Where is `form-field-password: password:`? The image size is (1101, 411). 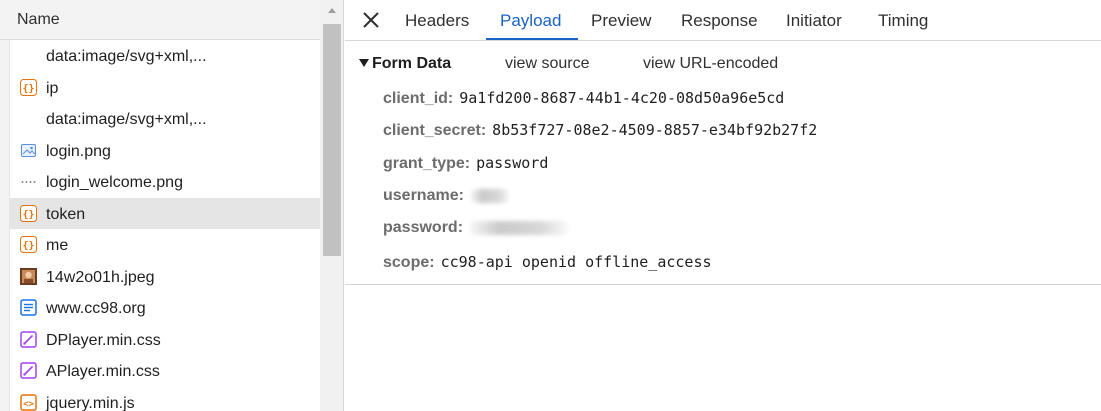 form-field-password: password: is located at coordinates (476, 230).